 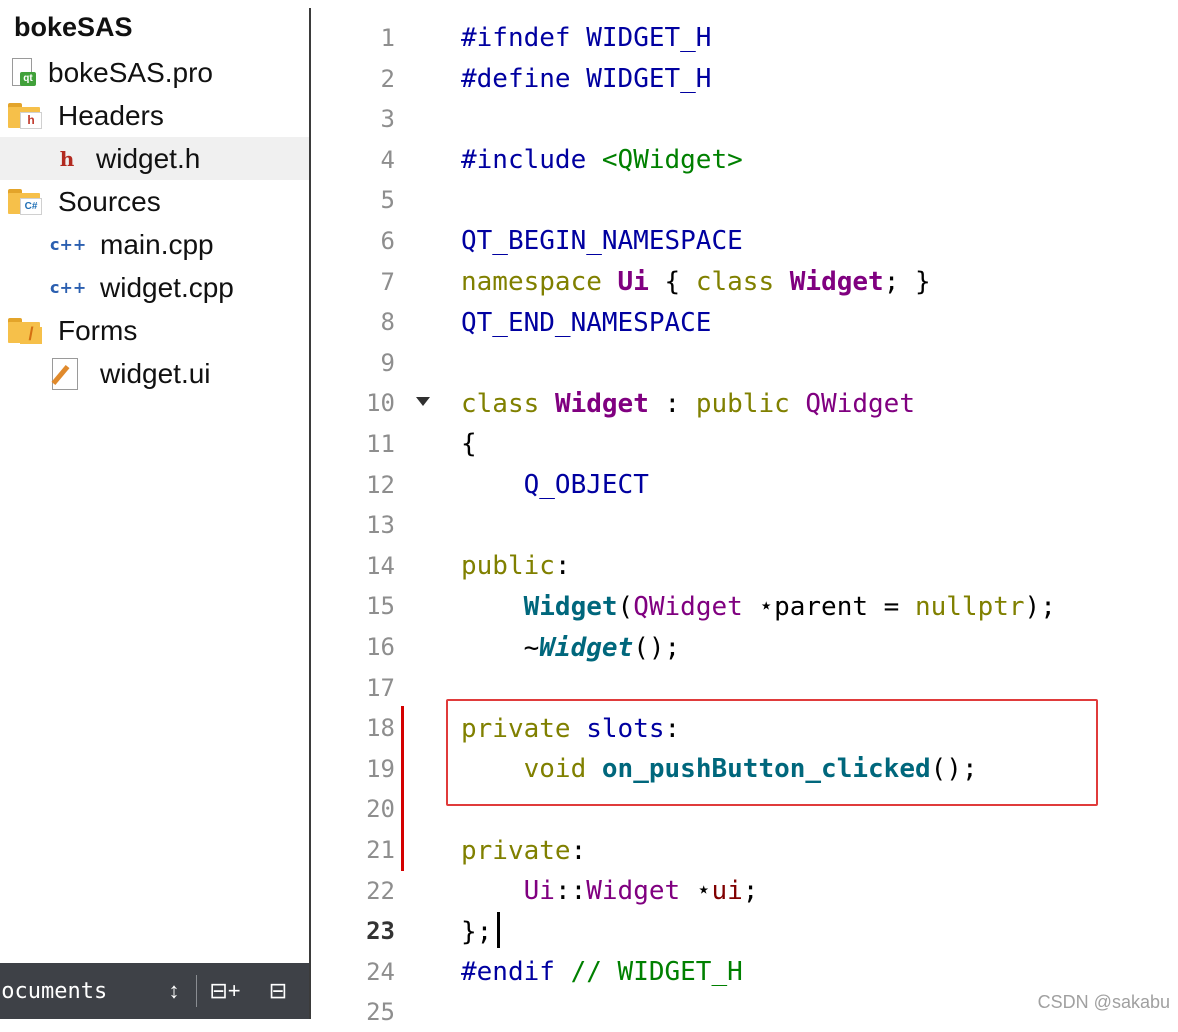 What do you see at coordinates (387, 159) in the screenshot?
I see `line-number-4: 4` at bounding box center [387, 159].